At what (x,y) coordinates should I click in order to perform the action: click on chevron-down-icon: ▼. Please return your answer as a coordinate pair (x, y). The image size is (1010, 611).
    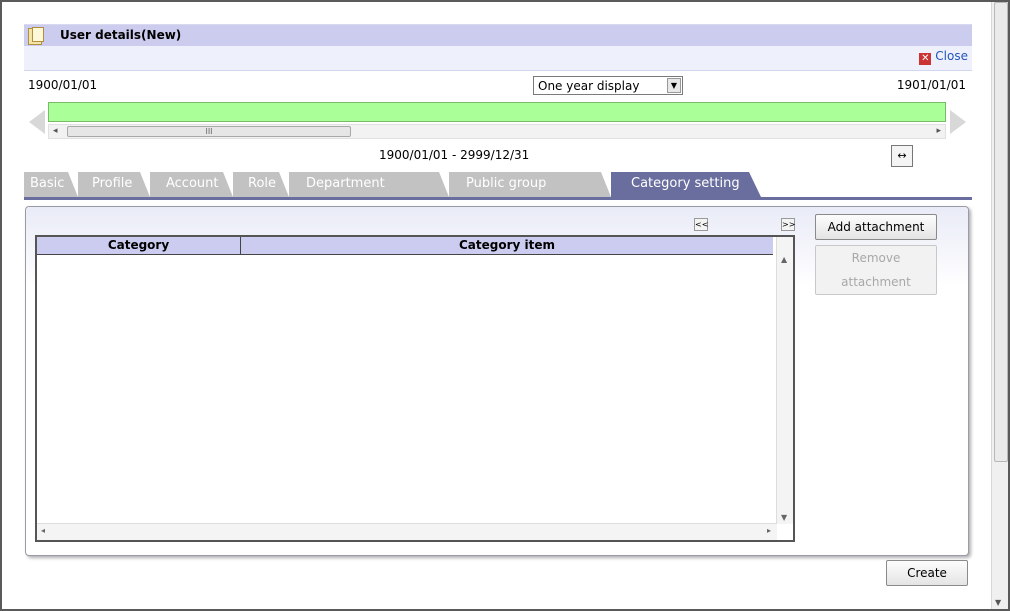
    Looking at the image, I should click on (674, 85).